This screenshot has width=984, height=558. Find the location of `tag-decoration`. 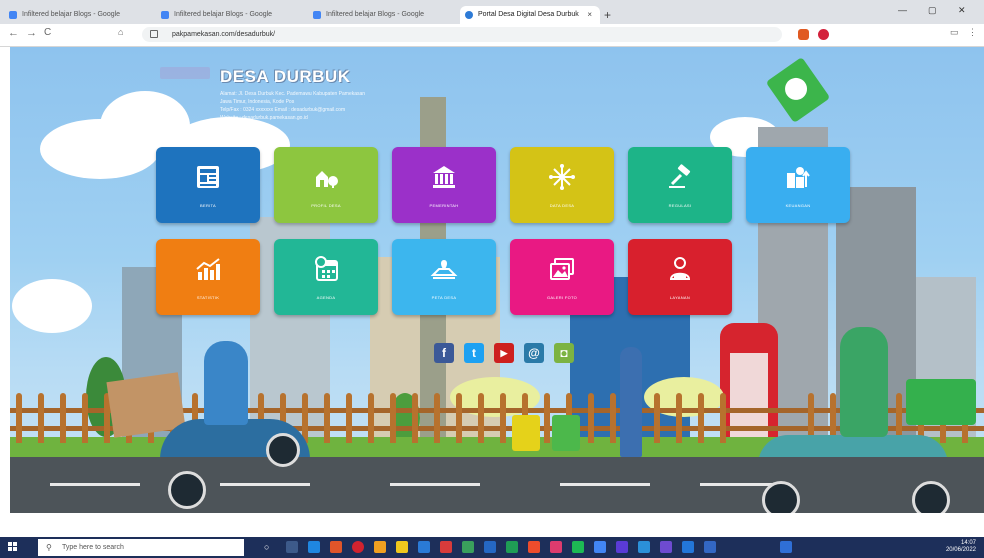

tag-decoration is located at coordinates (798, 90).